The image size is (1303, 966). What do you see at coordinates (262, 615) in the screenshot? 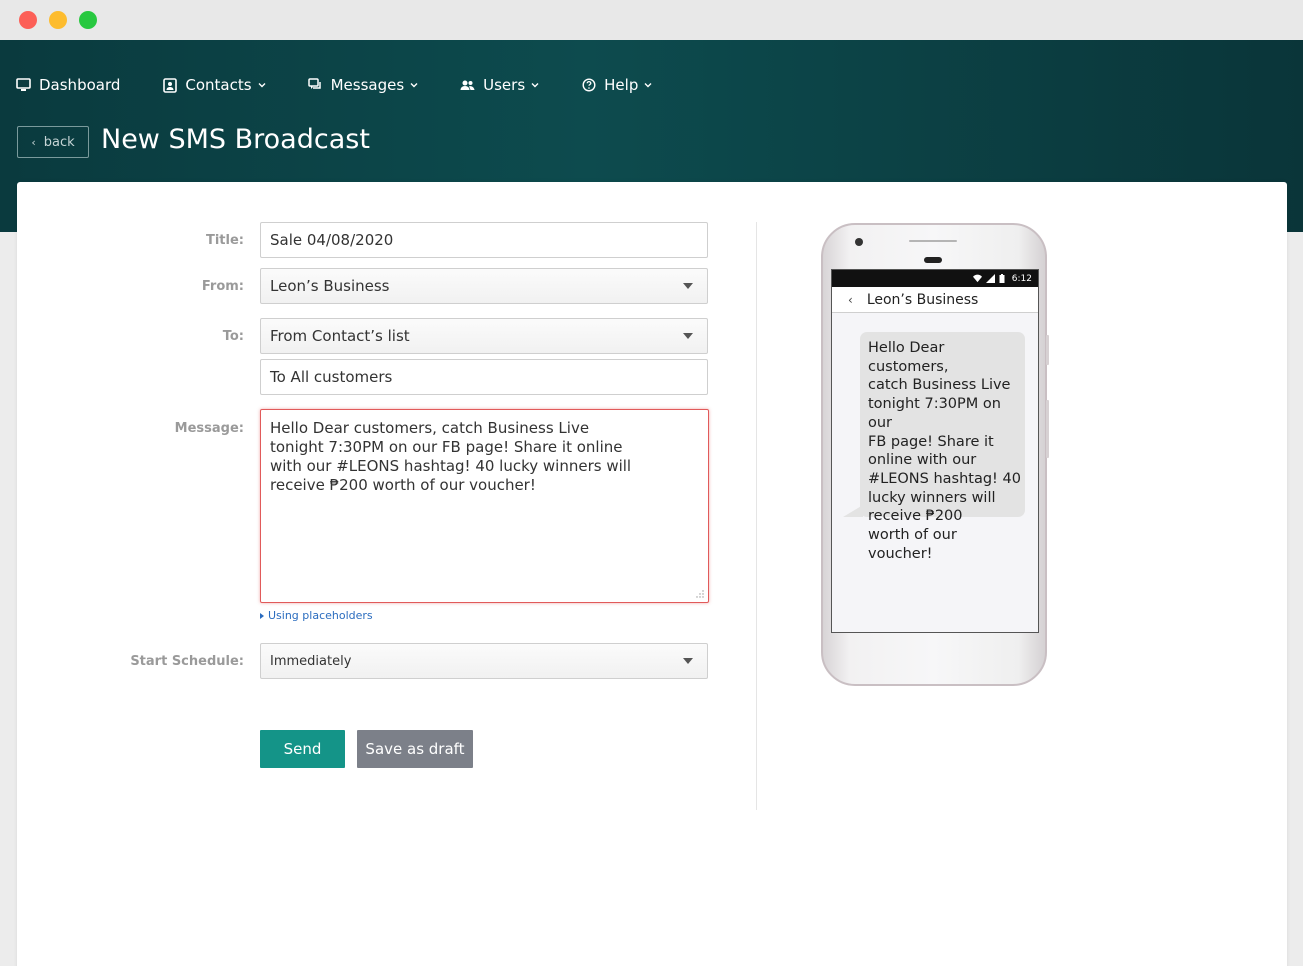
I see `caret-right-icon` at bounding box center [262, 615].